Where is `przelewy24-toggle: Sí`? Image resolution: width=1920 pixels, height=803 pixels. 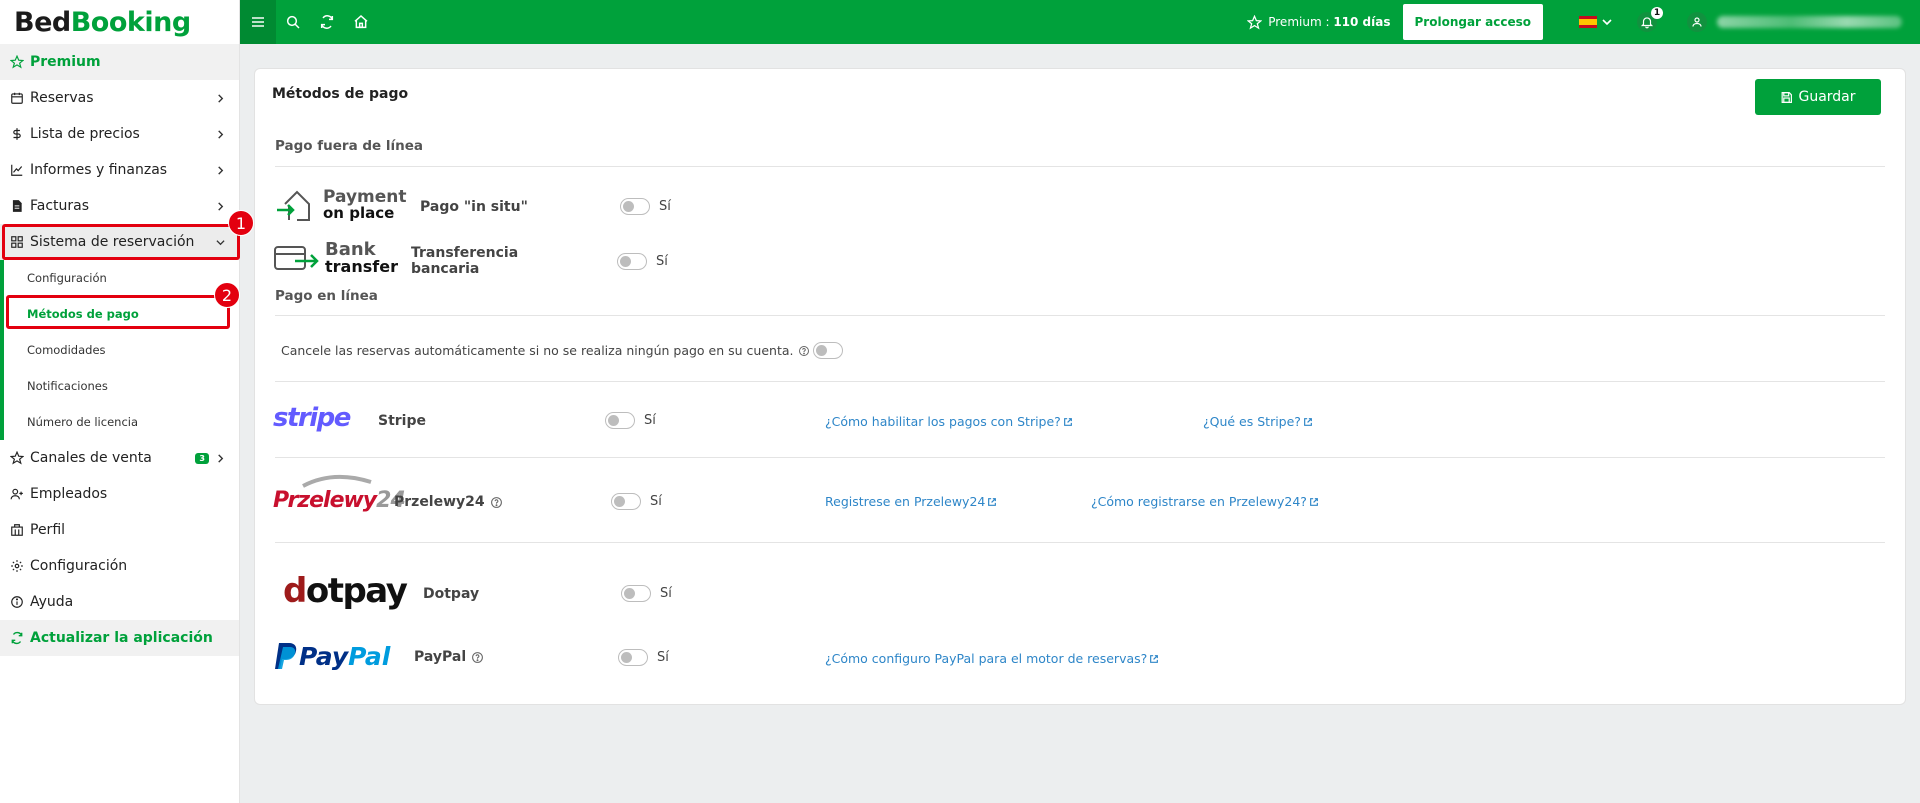
przelewy24-toggle: Sí is located at coordinates (636, 501).